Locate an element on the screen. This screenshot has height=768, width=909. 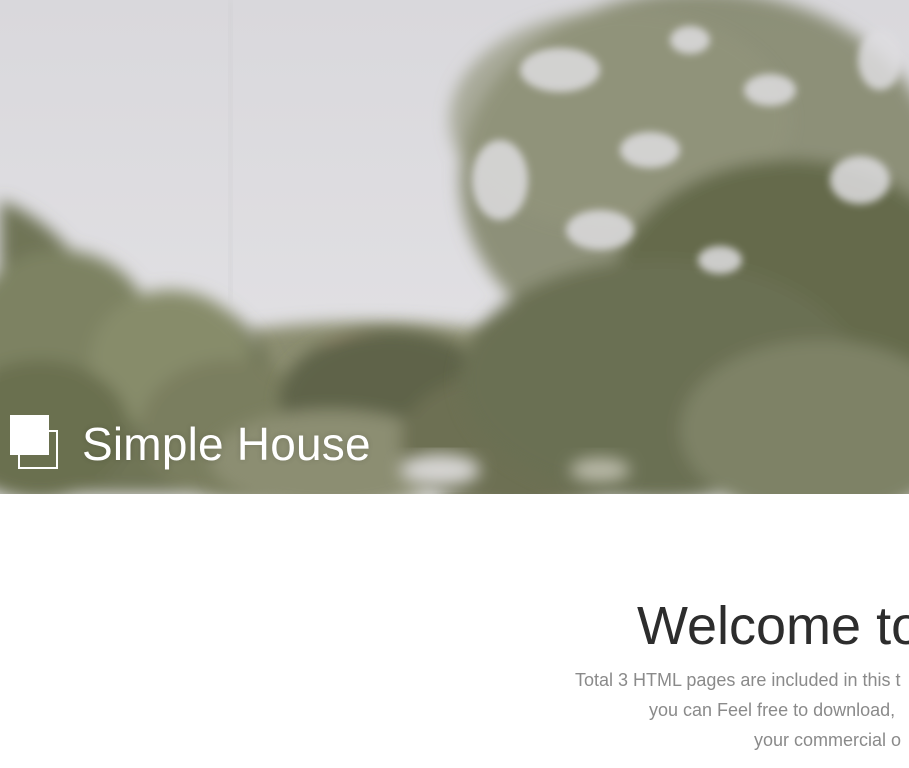
description-line-2: you can Feel free to download, is located at coordinates (772, 710).